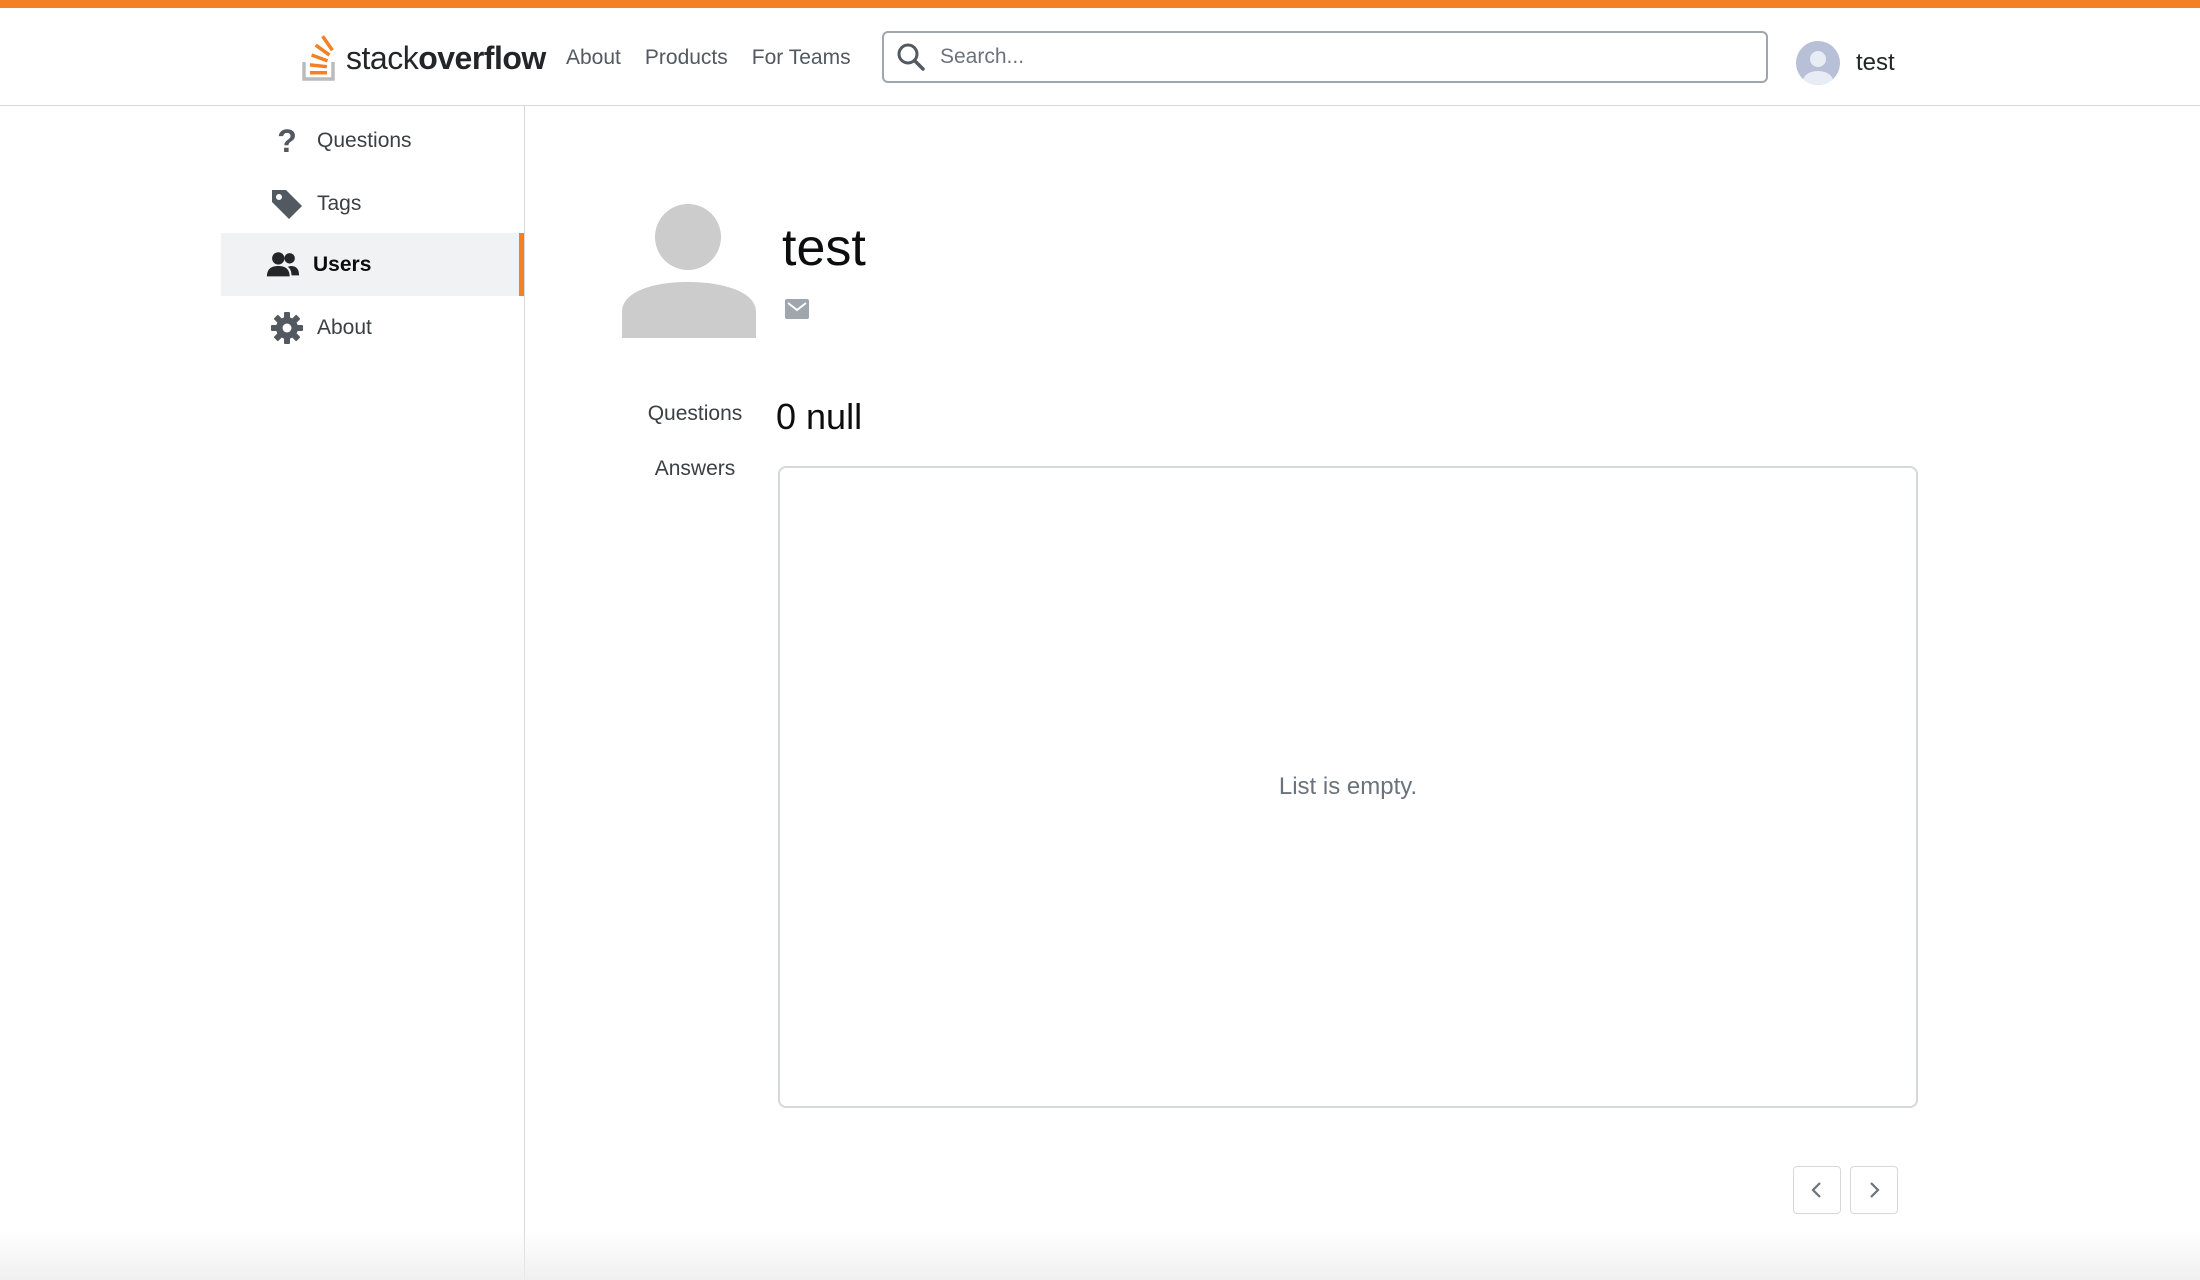  I want to click on top-nav: About Products For Teams, so click(708, 58).